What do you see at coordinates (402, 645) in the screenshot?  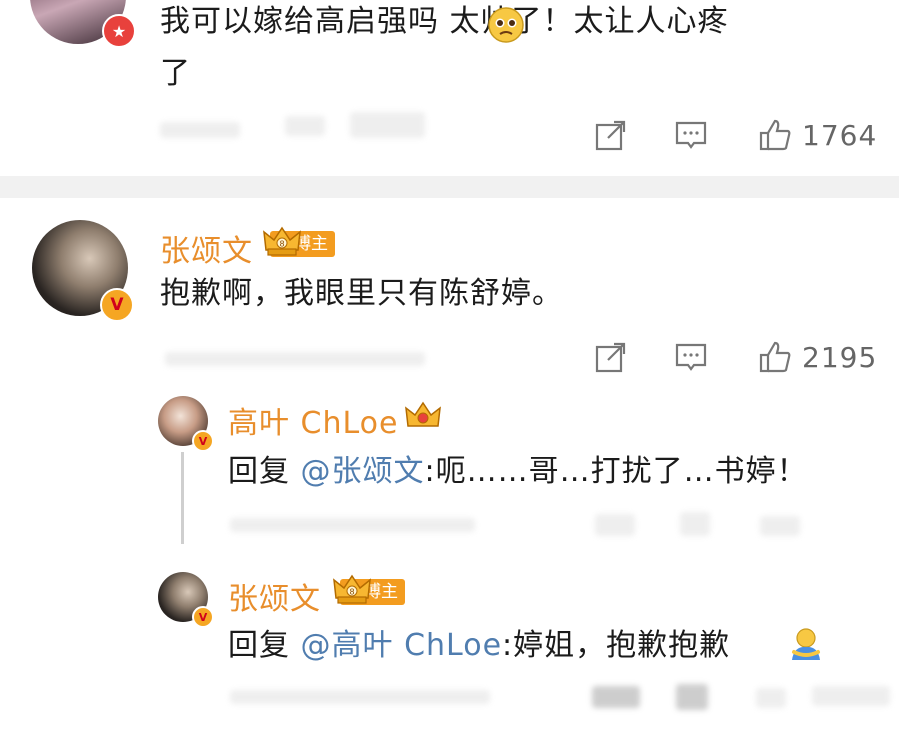 I see `mention-link: @高叶 ChLoe` at bounding box center [402, 645].